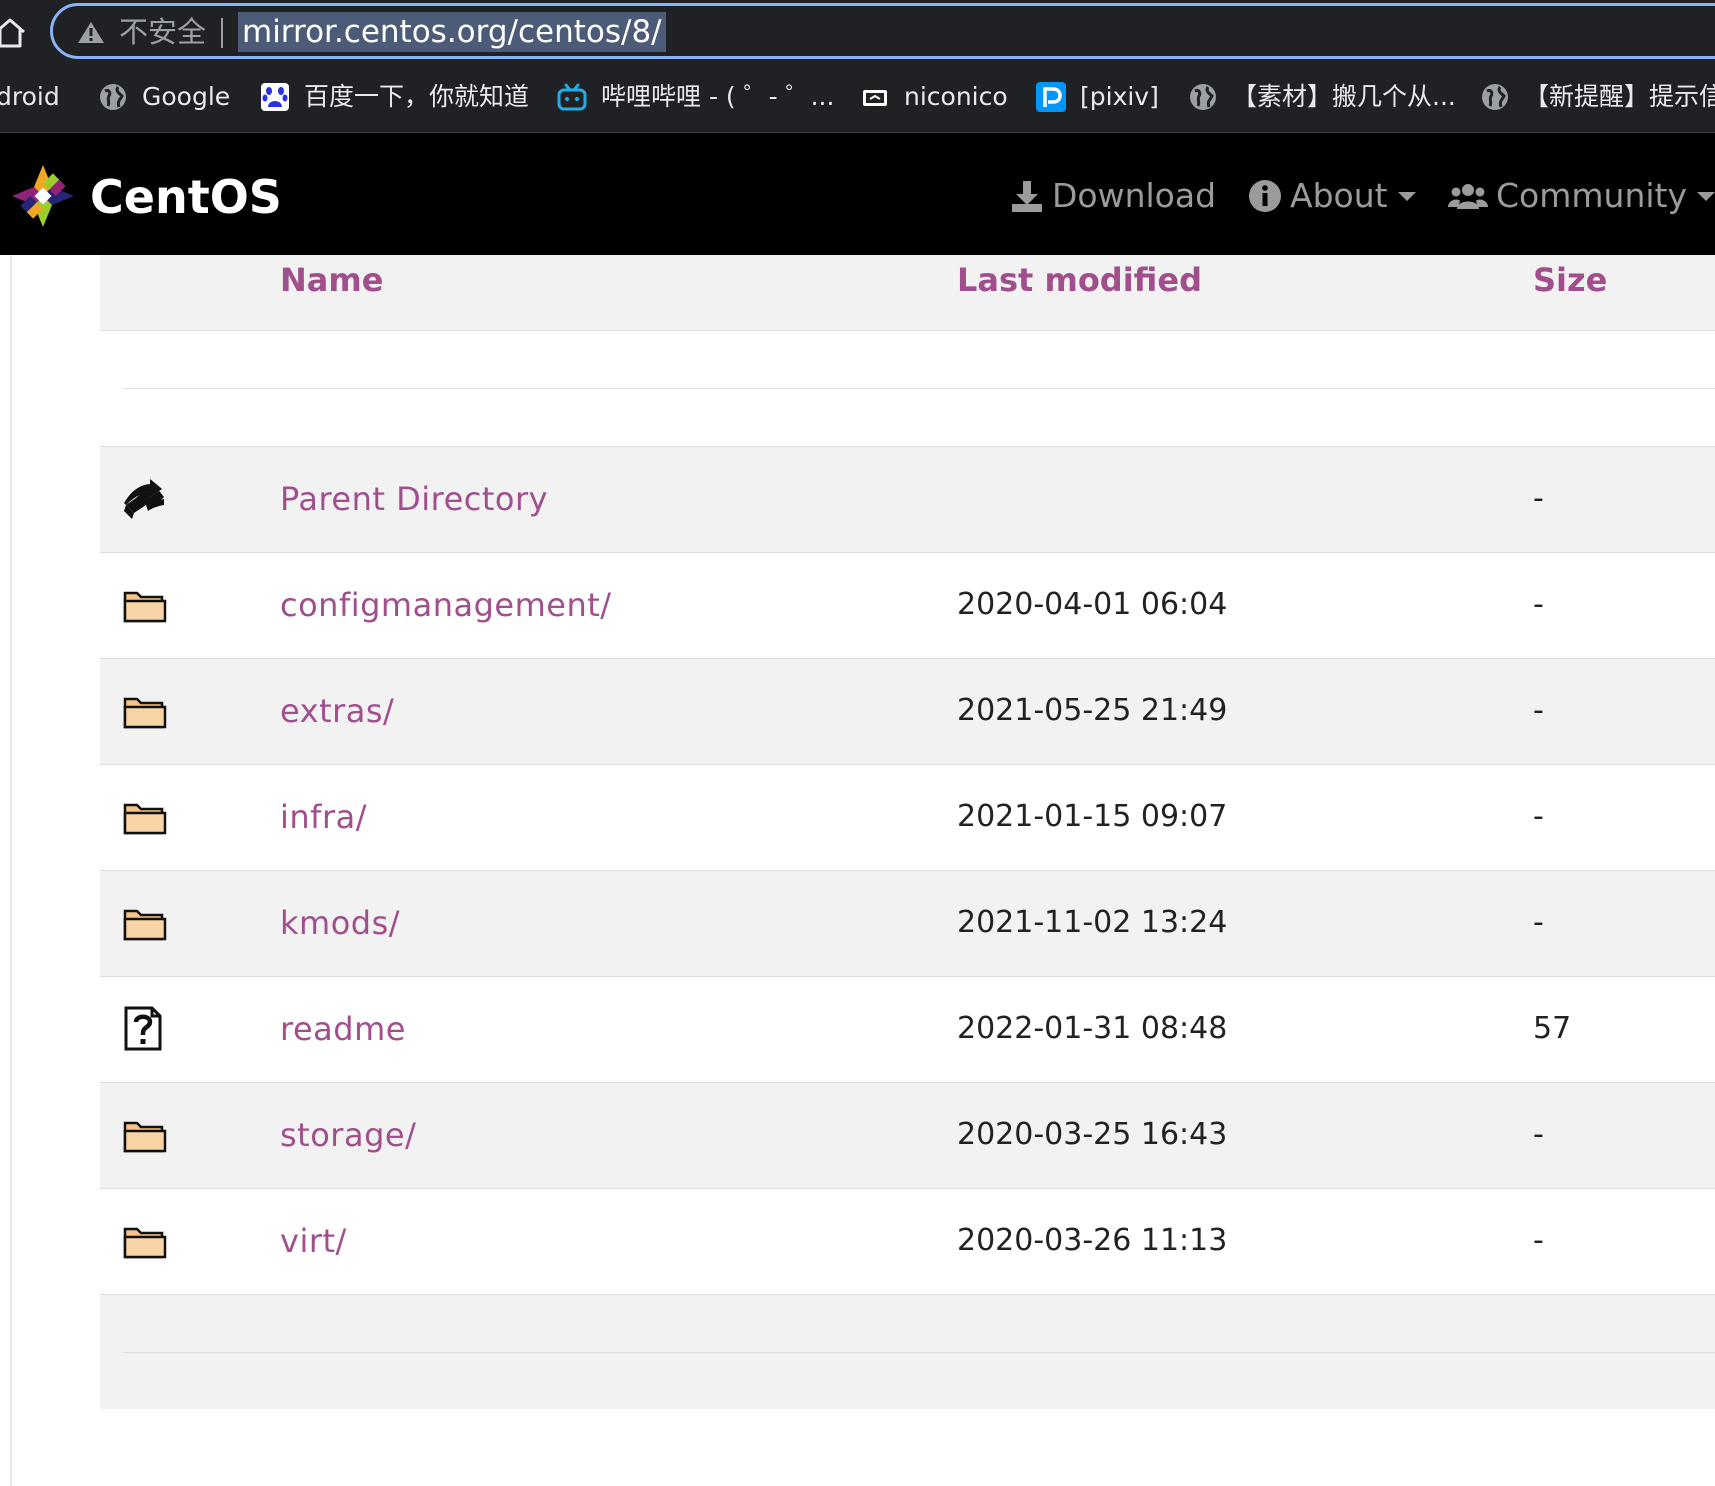  What do you see at coordinates (1092, 922) in the screenshot?
I see `entry-modified: 2021-11-02 13:24` at bounding box center [1092, 922].